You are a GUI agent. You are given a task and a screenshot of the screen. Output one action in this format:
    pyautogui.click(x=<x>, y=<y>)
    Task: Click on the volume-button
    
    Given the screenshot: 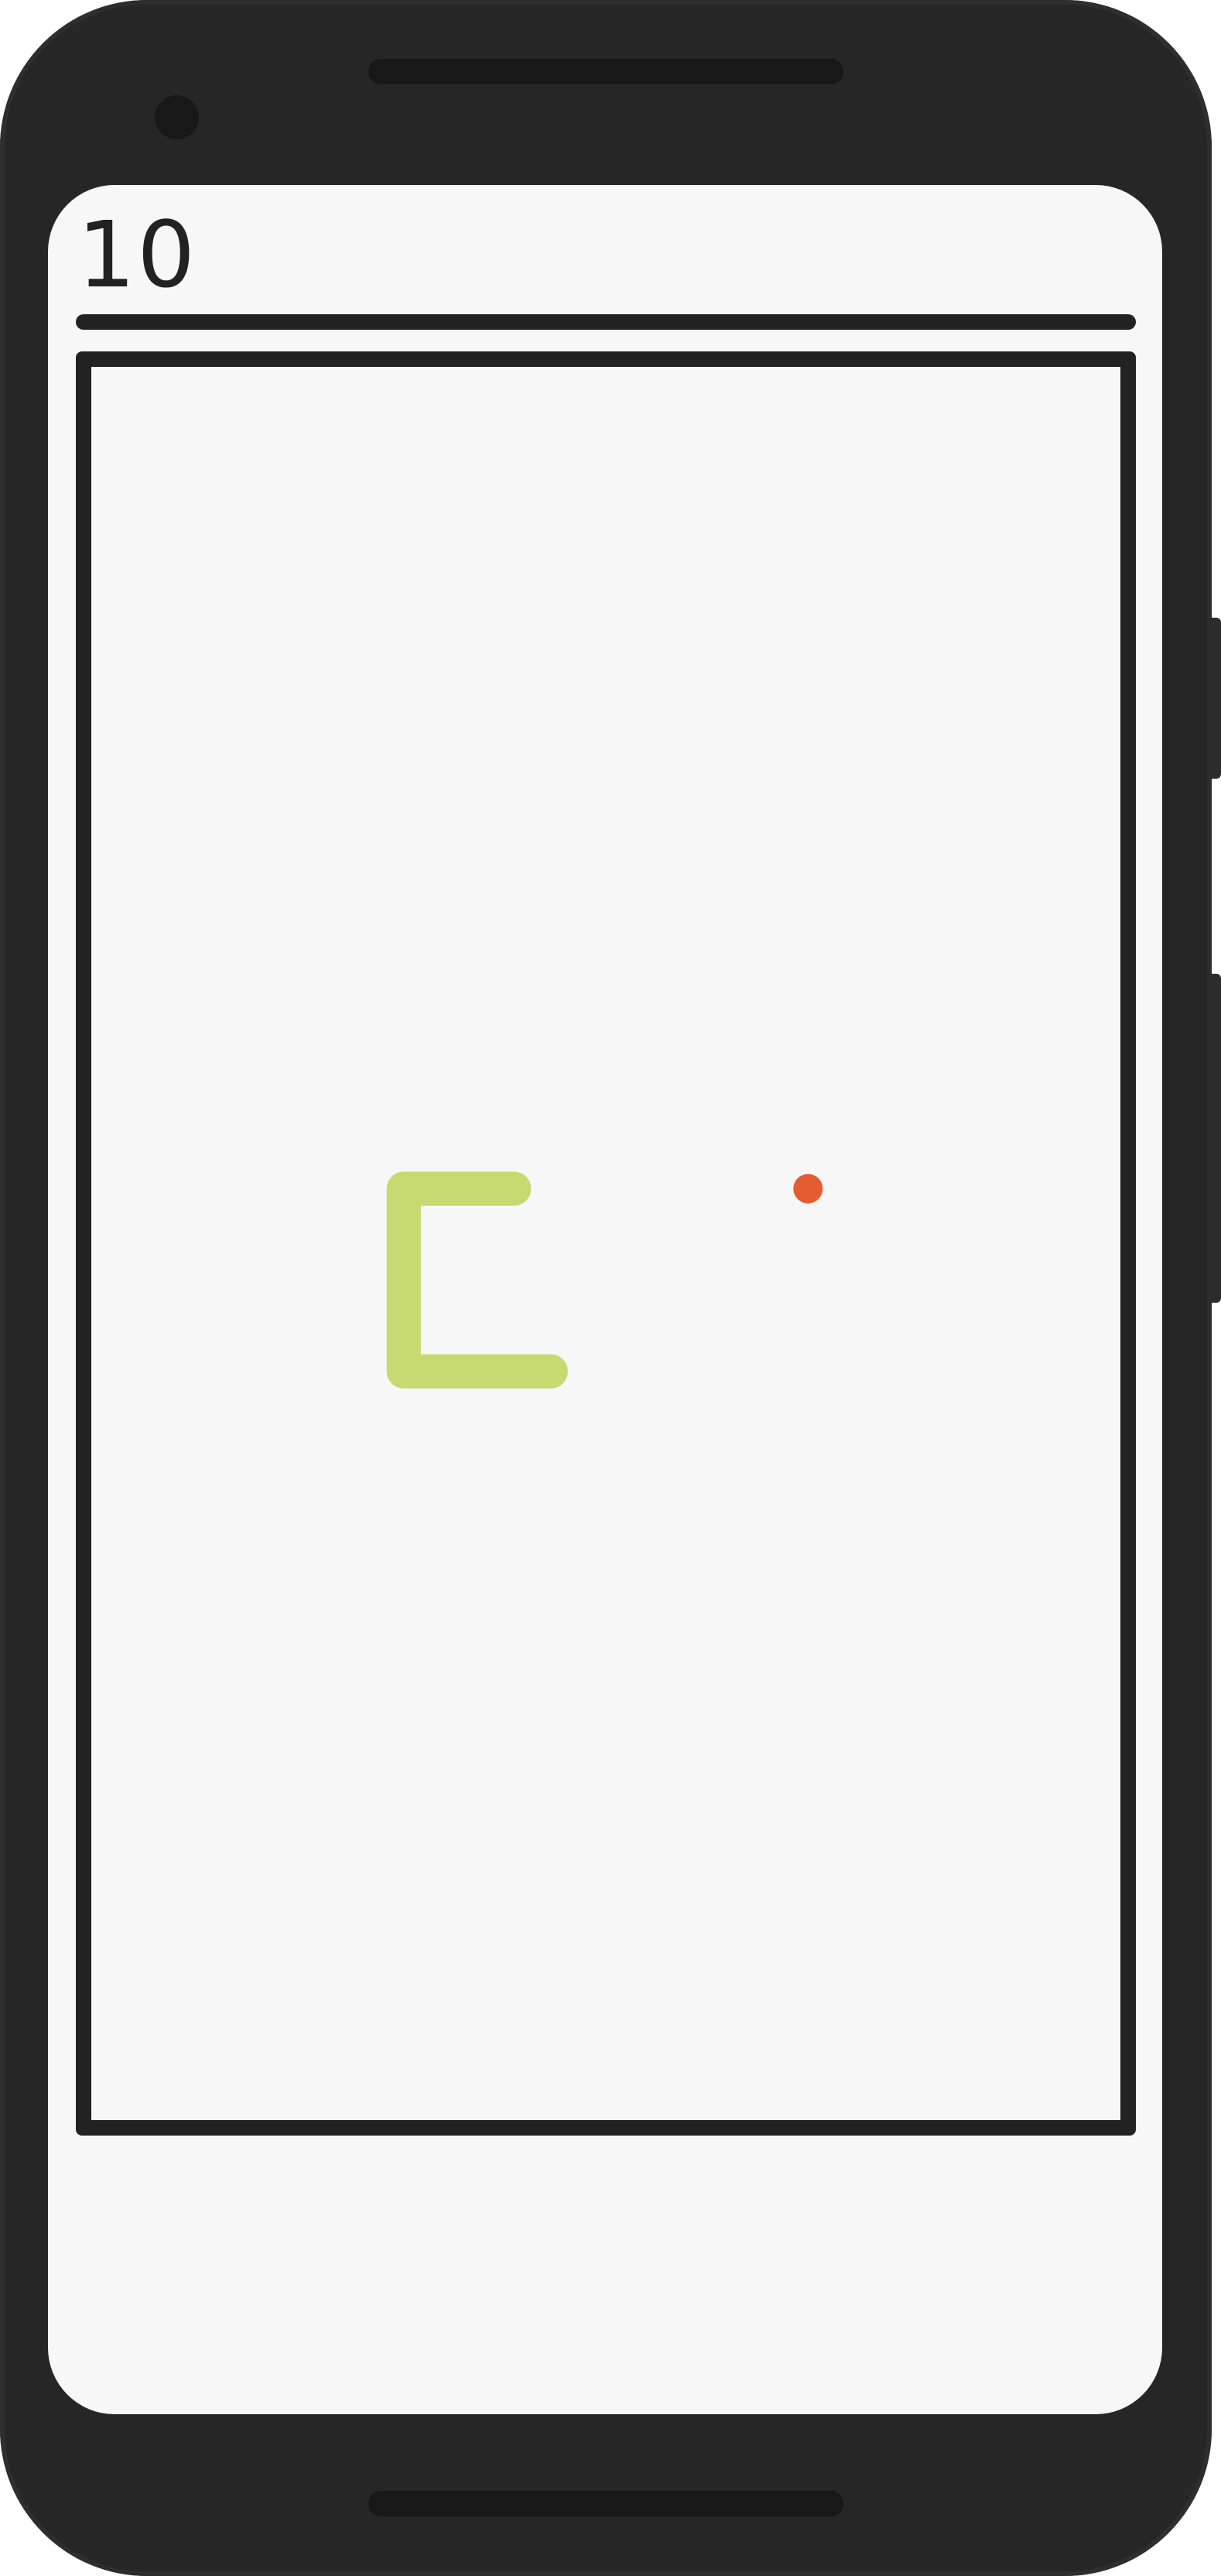 What is the action you would take?
    pyautogui.click(x=1215, y=1138)
    